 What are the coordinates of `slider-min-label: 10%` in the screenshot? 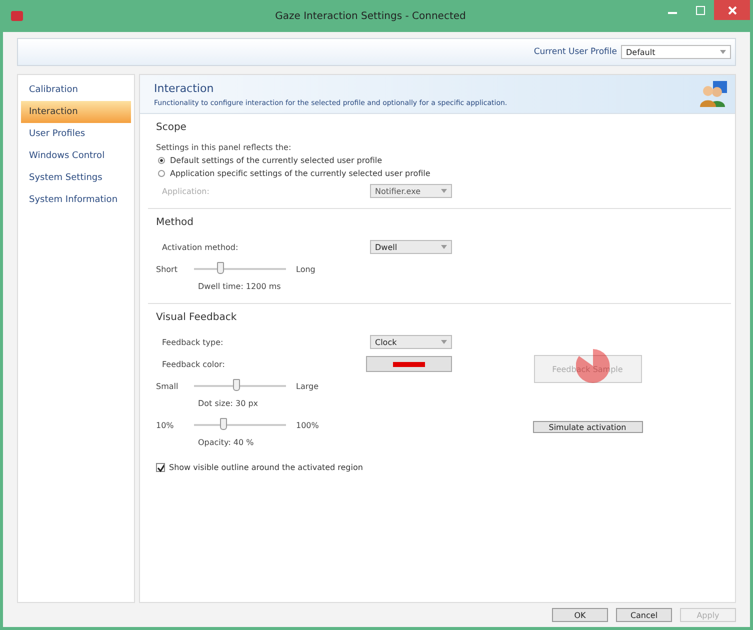 It's located at (165, 425).